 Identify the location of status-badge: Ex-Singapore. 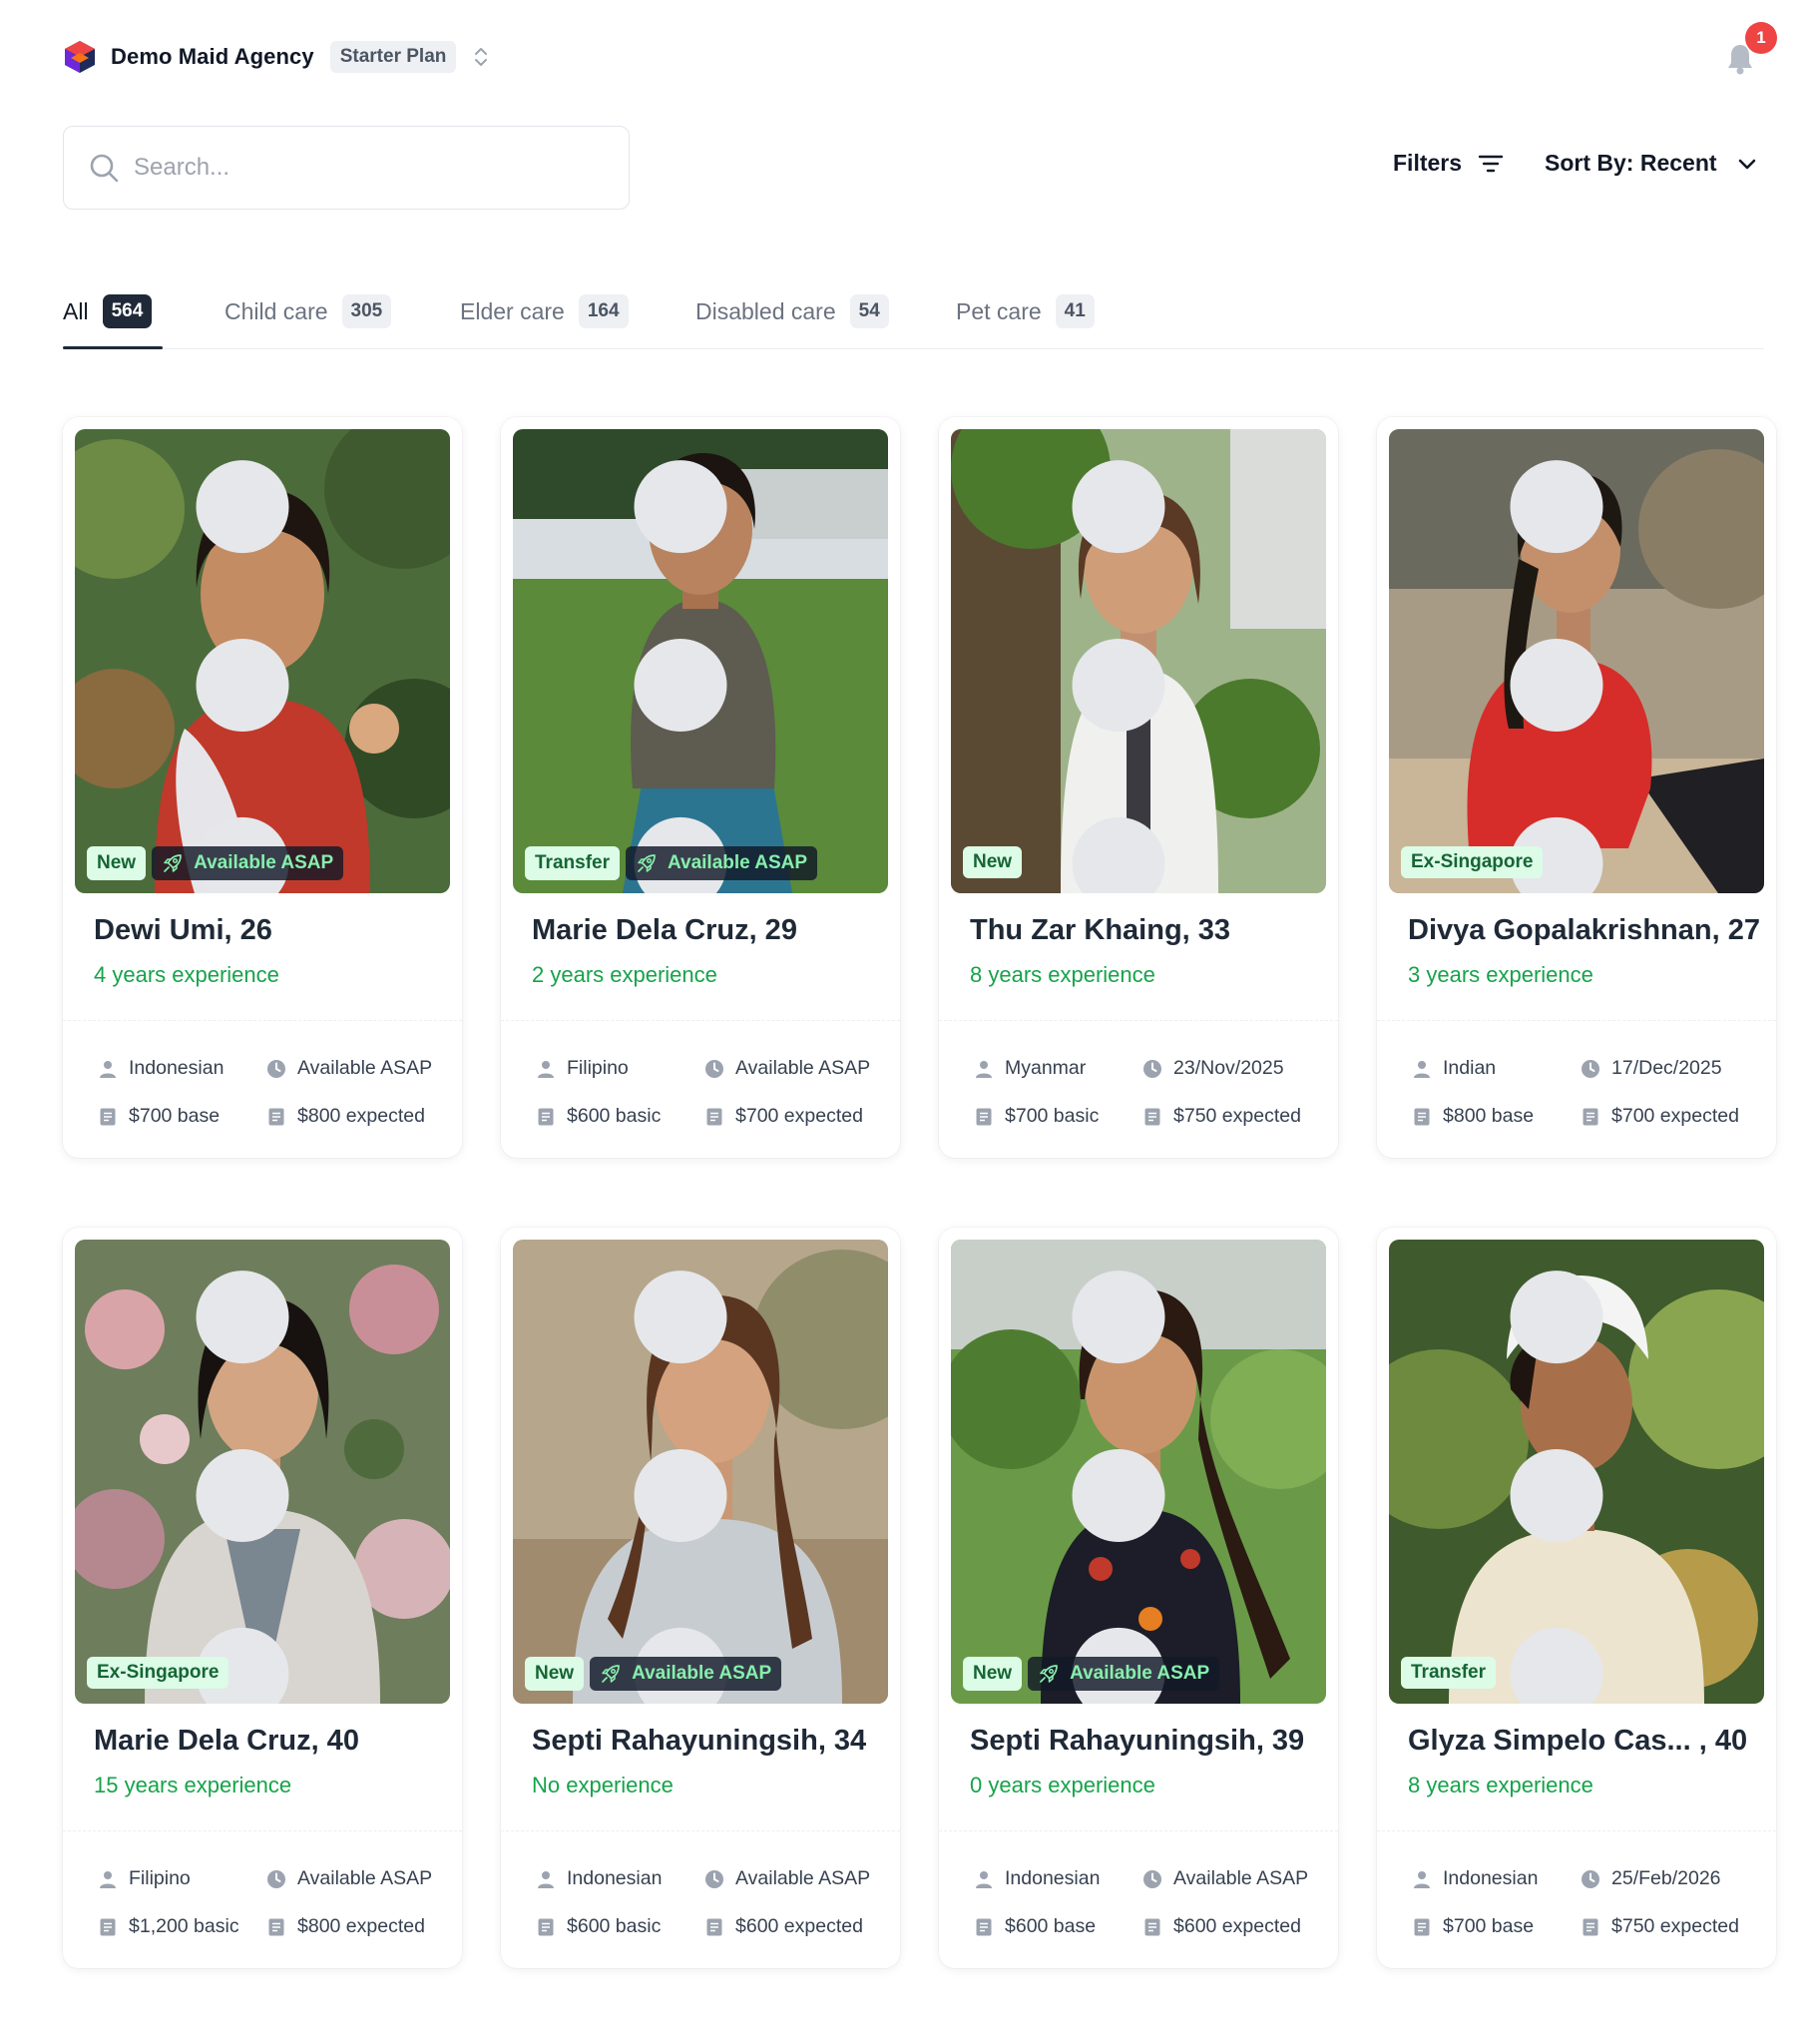
(158, 1673).